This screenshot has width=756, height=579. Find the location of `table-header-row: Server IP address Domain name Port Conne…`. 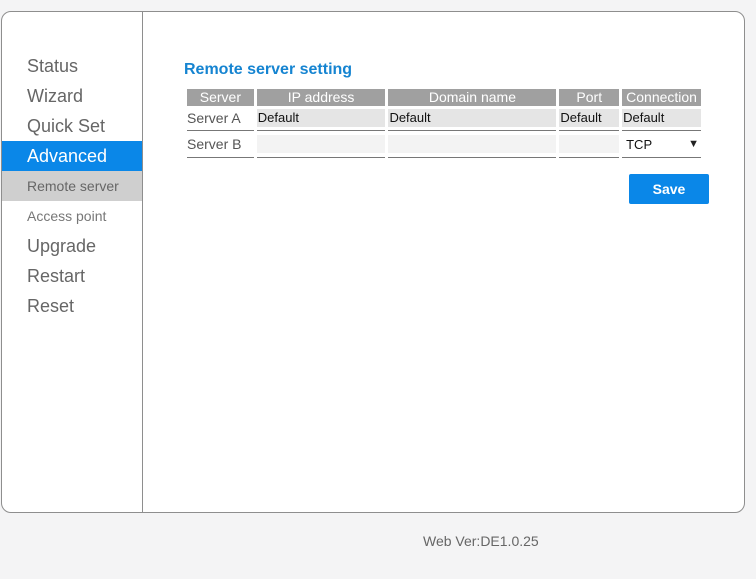

table-header-row: Server IP address Domain name Port Conne… is located at coordinates (444, 97).